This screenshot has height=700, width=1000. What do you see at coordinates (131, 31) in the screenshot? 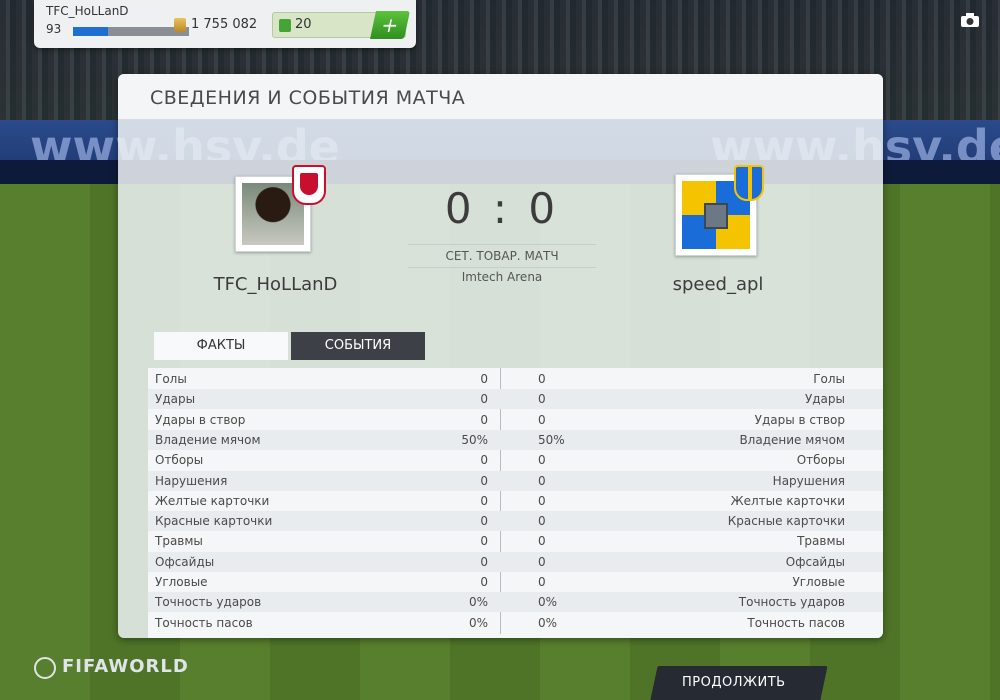
I see `xp-progress-bar` at bounding box center [131, 31].